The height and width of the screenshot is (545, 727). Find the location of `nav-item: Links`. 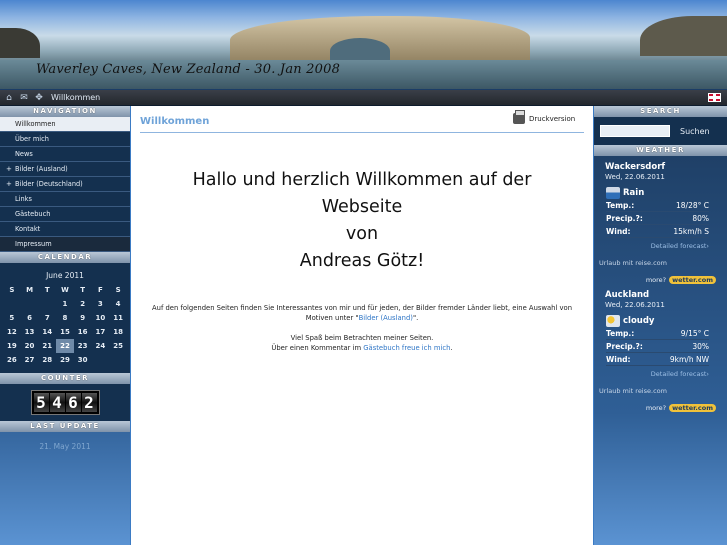

nav-item: Links is located at coordinates (65, 199).